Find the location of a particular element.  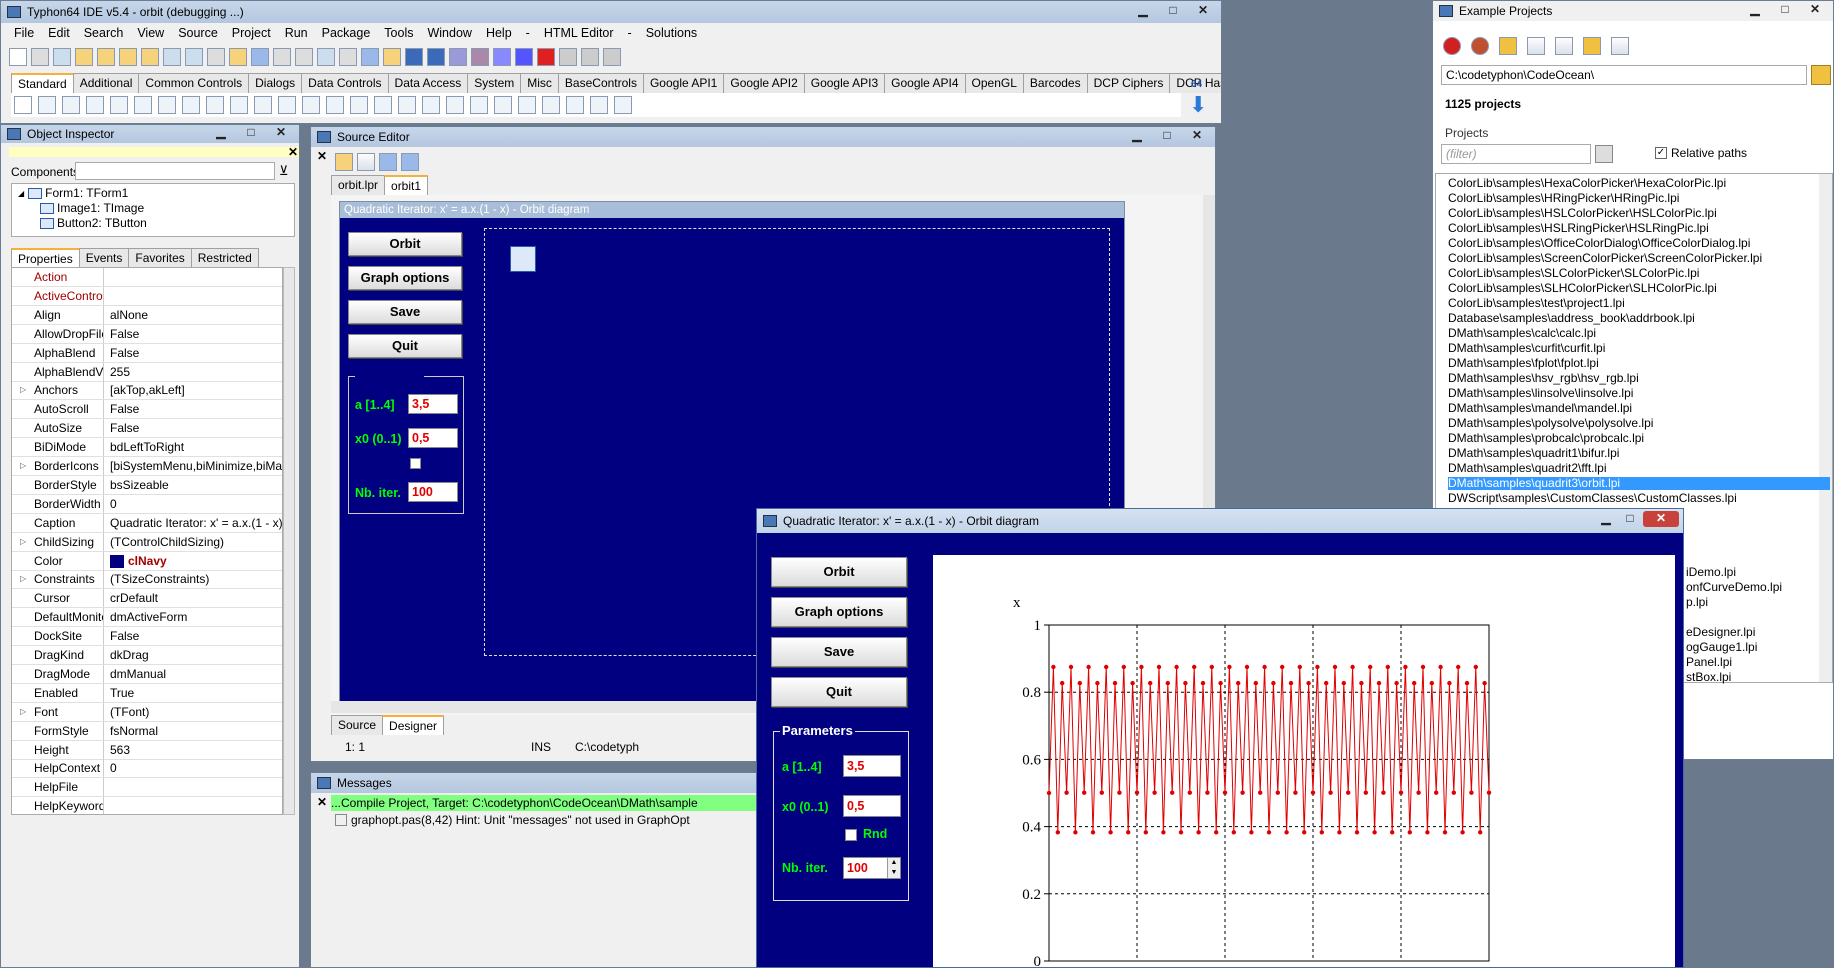

property-row: Color clNavy is located at coordinates (147, 561).